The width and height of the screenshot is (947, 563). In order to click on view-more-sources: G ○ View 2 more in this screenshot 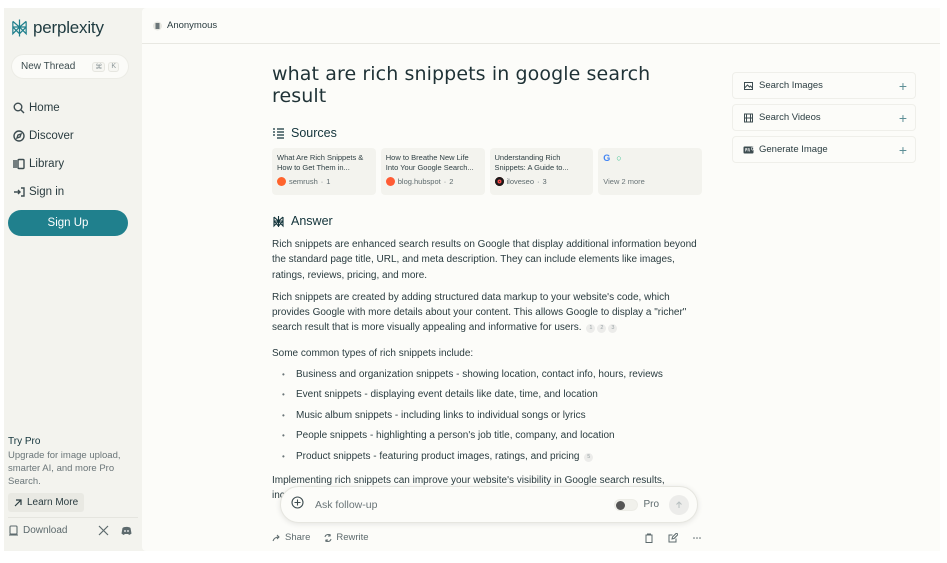, I will do `click(650, 171)`.